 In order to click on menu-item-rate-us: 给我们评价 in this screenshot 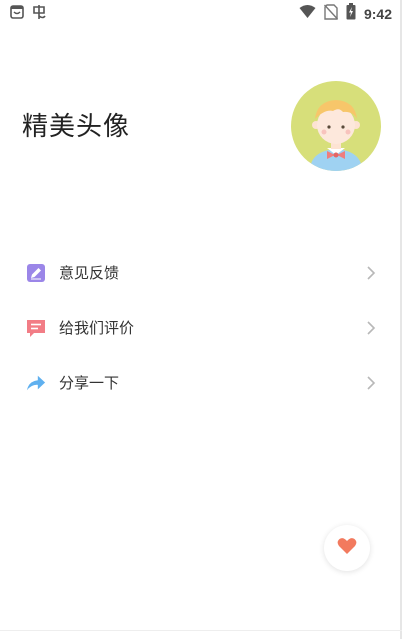, I will do `click(201, 327)`.